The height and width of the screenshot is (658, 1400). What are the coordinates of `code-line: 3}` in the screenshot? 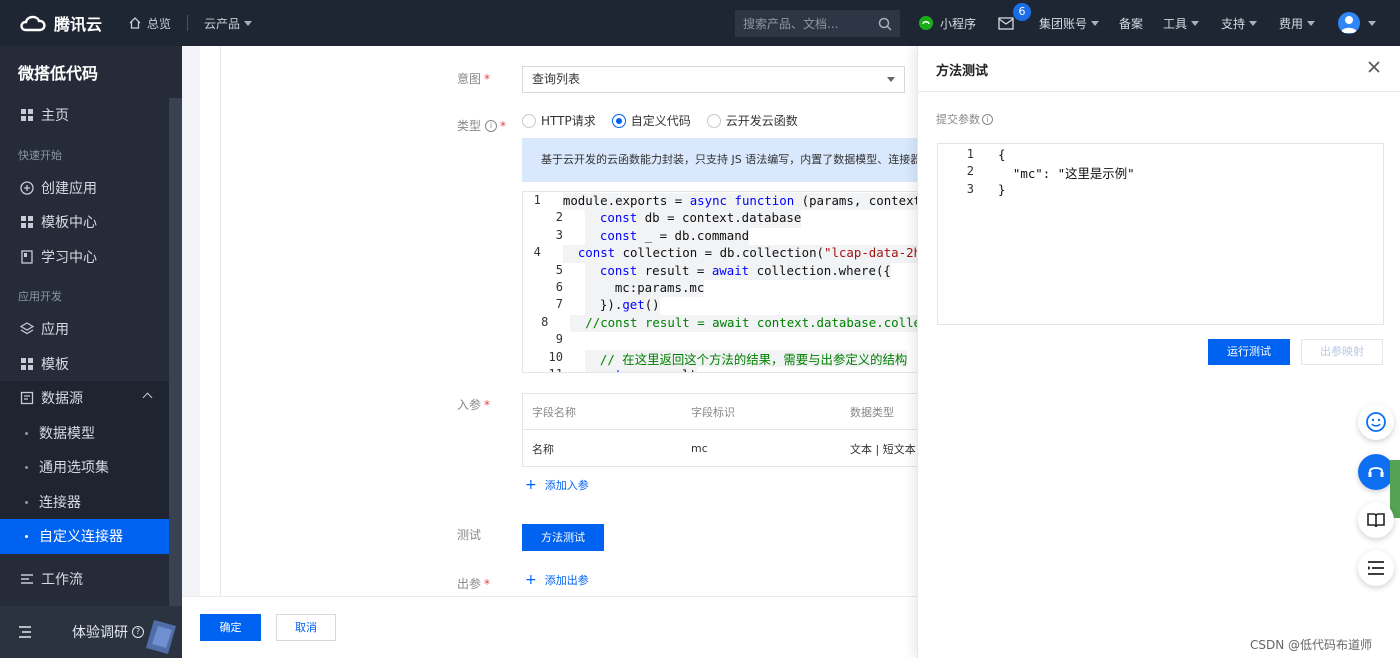 It's located at (1160, 190).